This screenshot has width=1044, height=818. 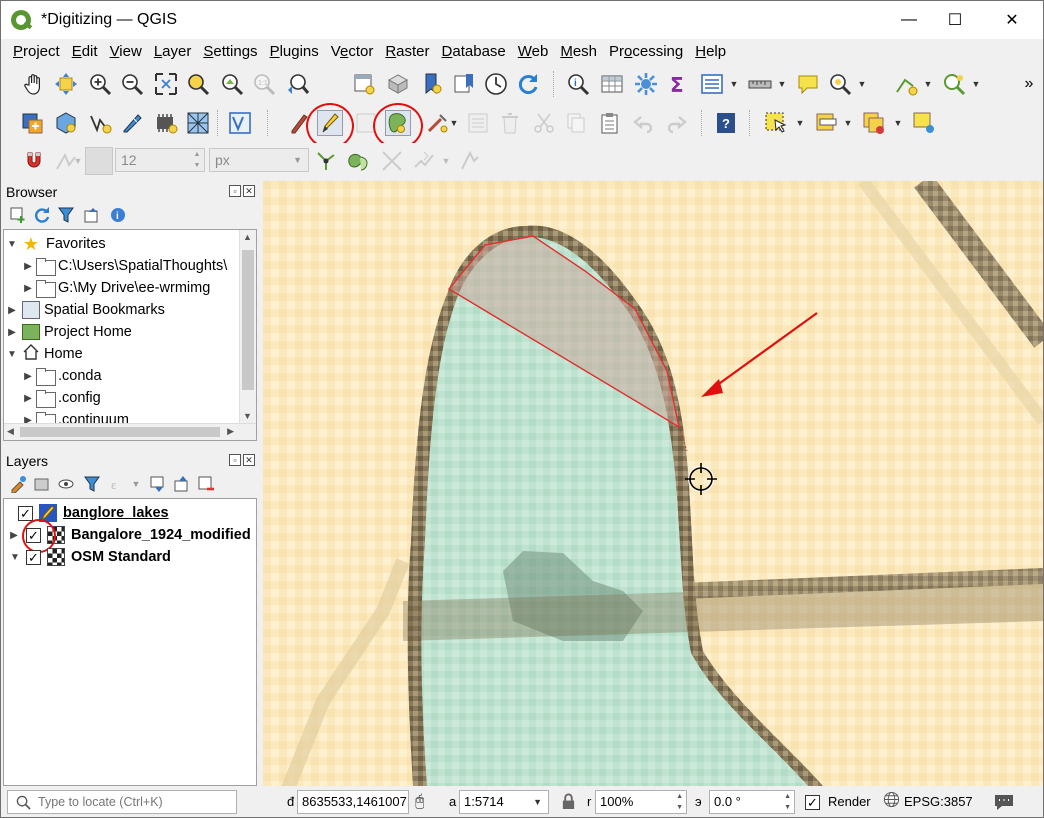 What do you see at coordinates (808, 84) in the screenshot?
I see `show-map-tips-icon` at bounding box center [808, 84].